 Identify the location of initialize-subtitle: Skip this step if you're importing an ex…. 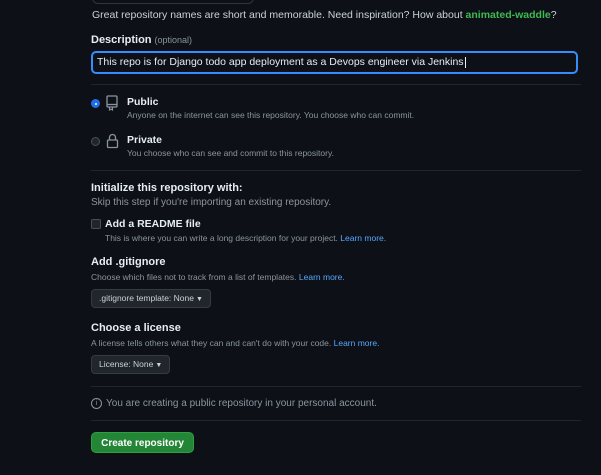
(211, 202).